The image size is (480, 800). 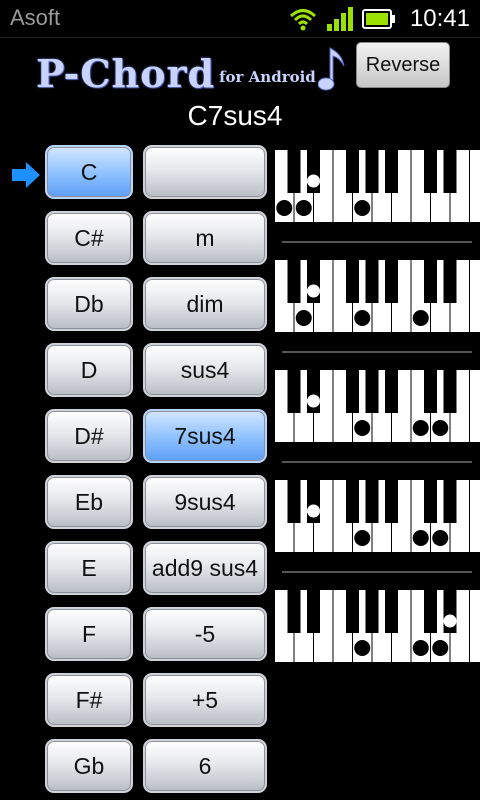 What do you see at coordinates (89, 436) in the screenshot?
I see `root-button: D#` at bounding box center [89, 436].